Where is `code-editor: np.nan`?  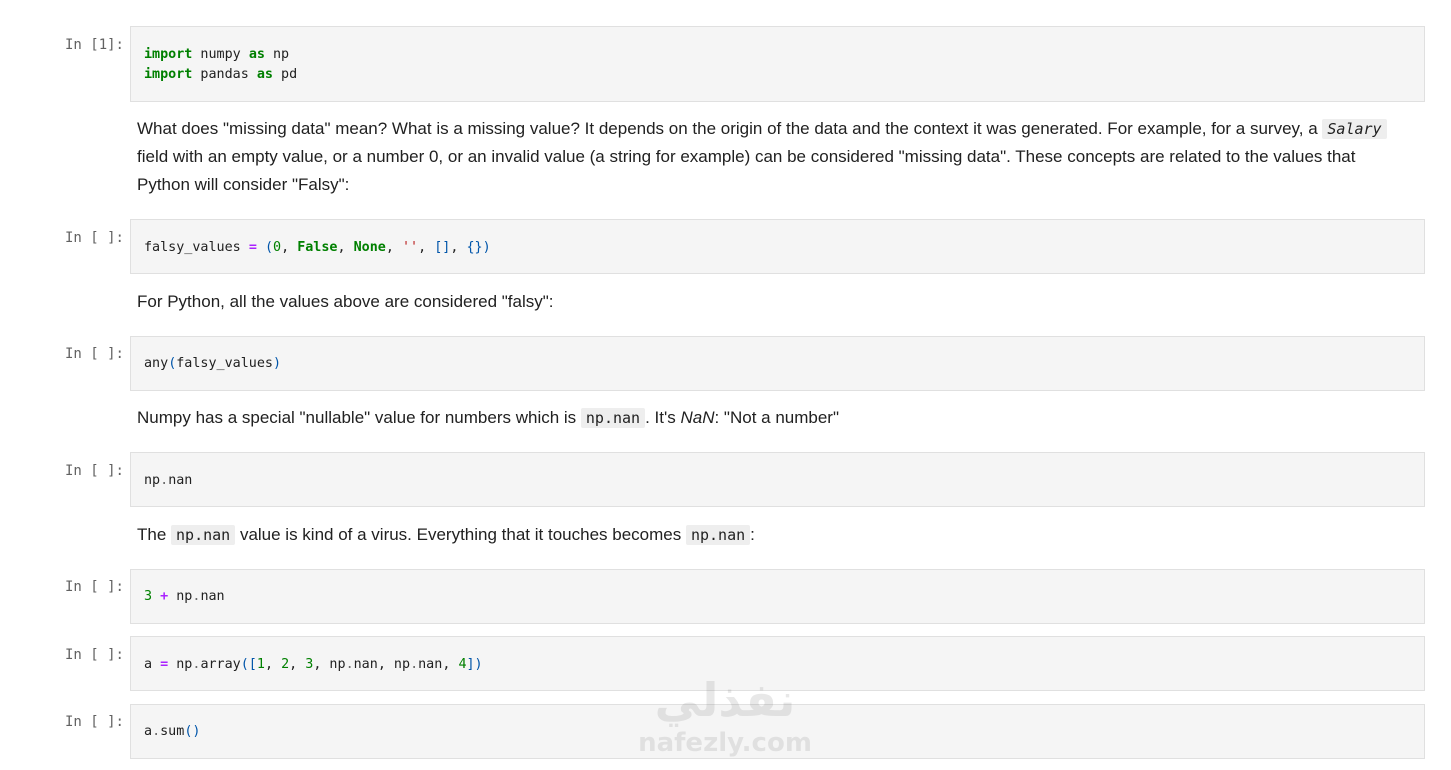 code-editor: np.nan is located at coordinates (168, 481).